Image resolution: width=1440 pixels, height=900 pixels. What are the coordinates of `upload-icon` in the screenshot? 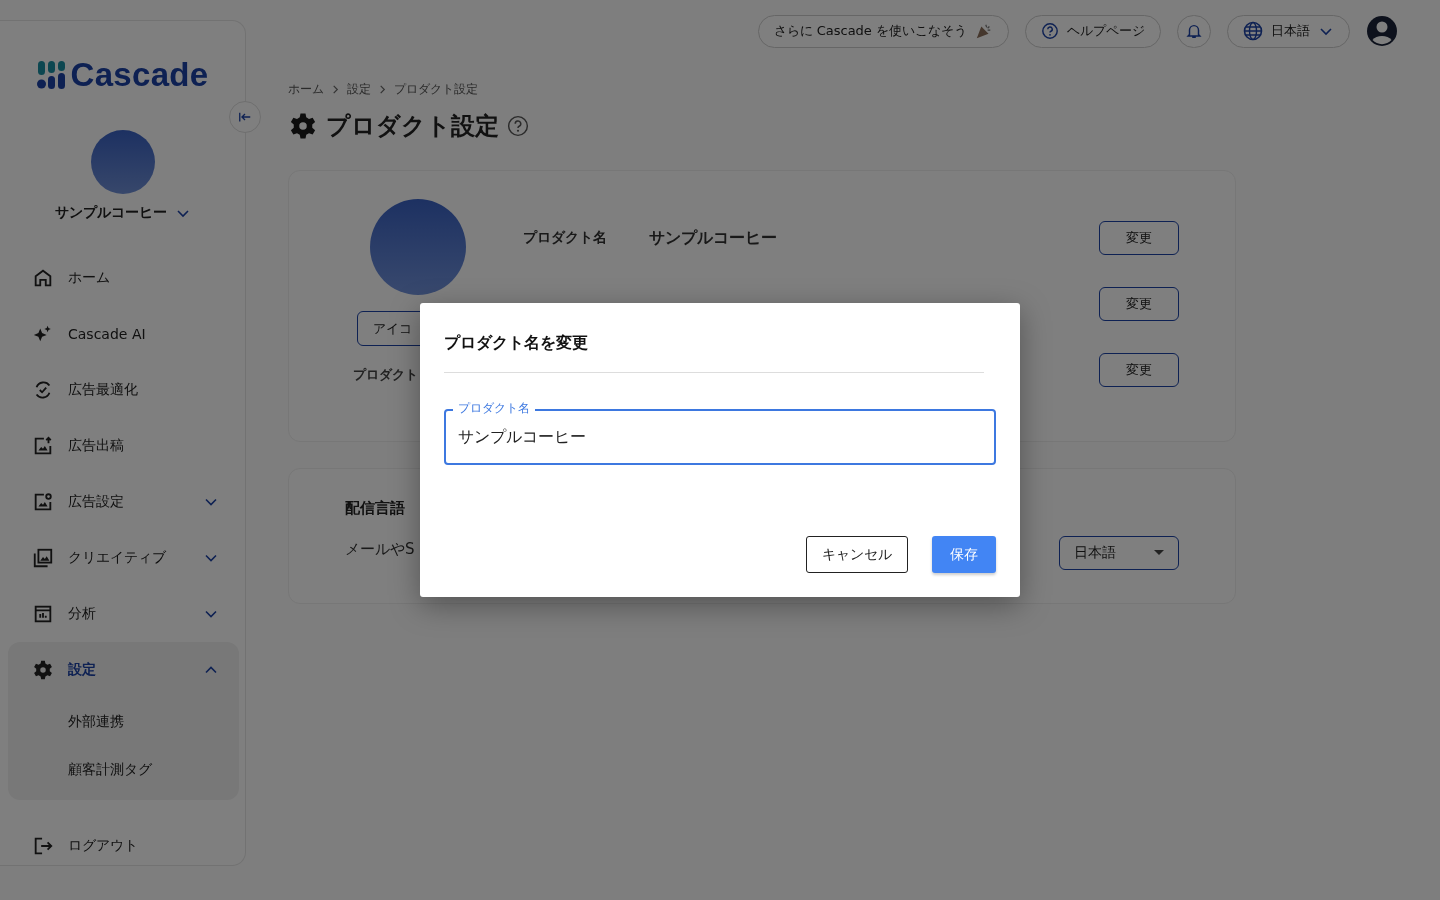 It's located at (43, 446).